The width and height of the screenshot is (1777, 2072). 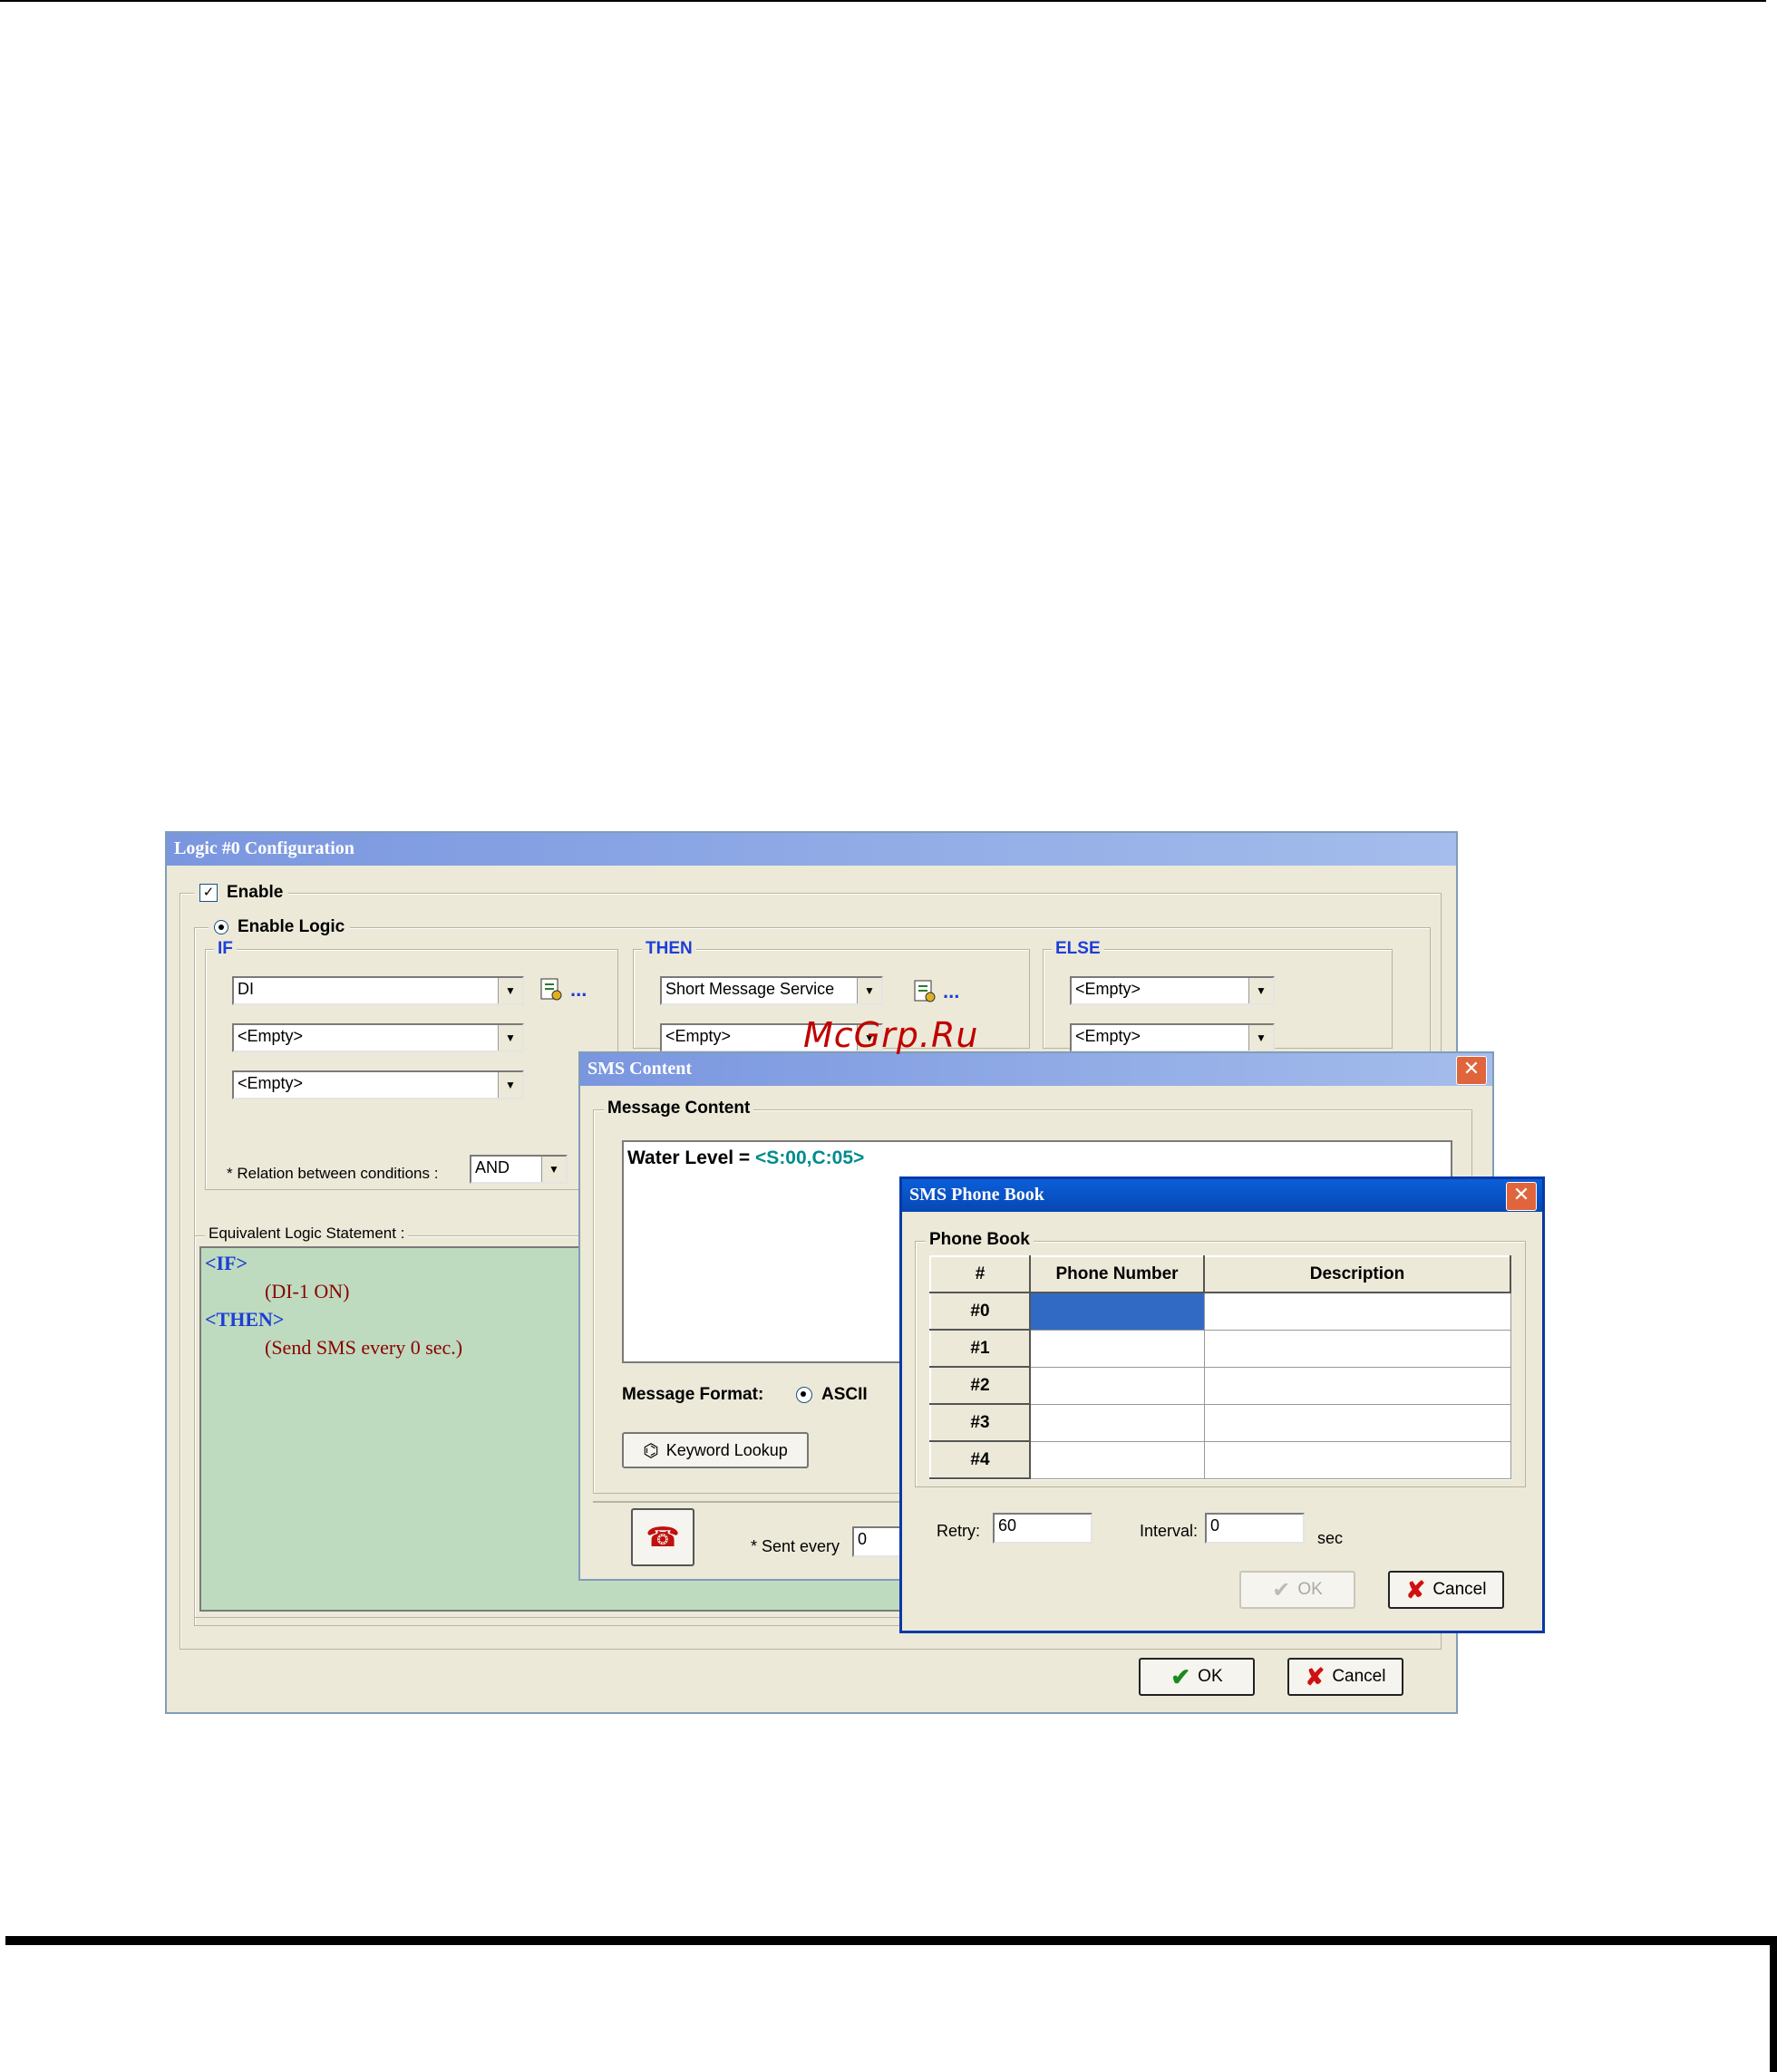 What do you see at coordinates (519, 1169) in the screenshot?
I see `relation-combo: AND ▼` at bounding box center [519, 1169].